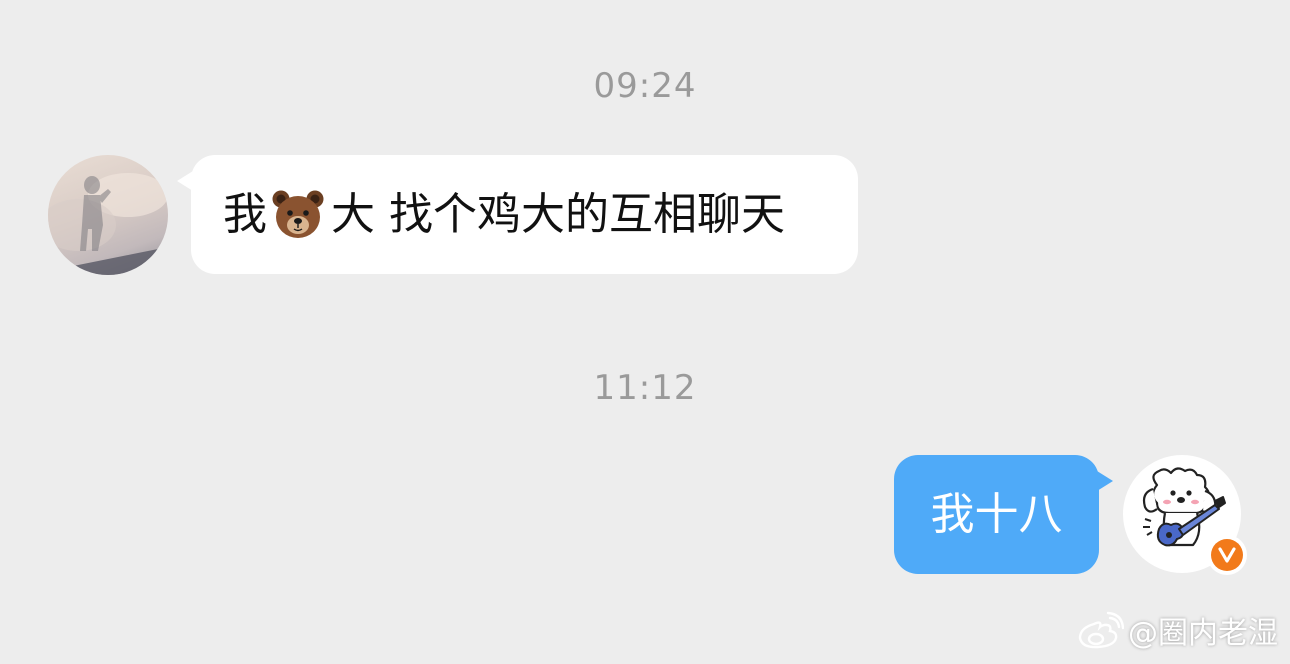 The height and width of the screenshot is (664, 1290). What do you see at coordinates (298, 214) in the screenshot?
I see `bear-face-icon` at bounding box center [298, 214].